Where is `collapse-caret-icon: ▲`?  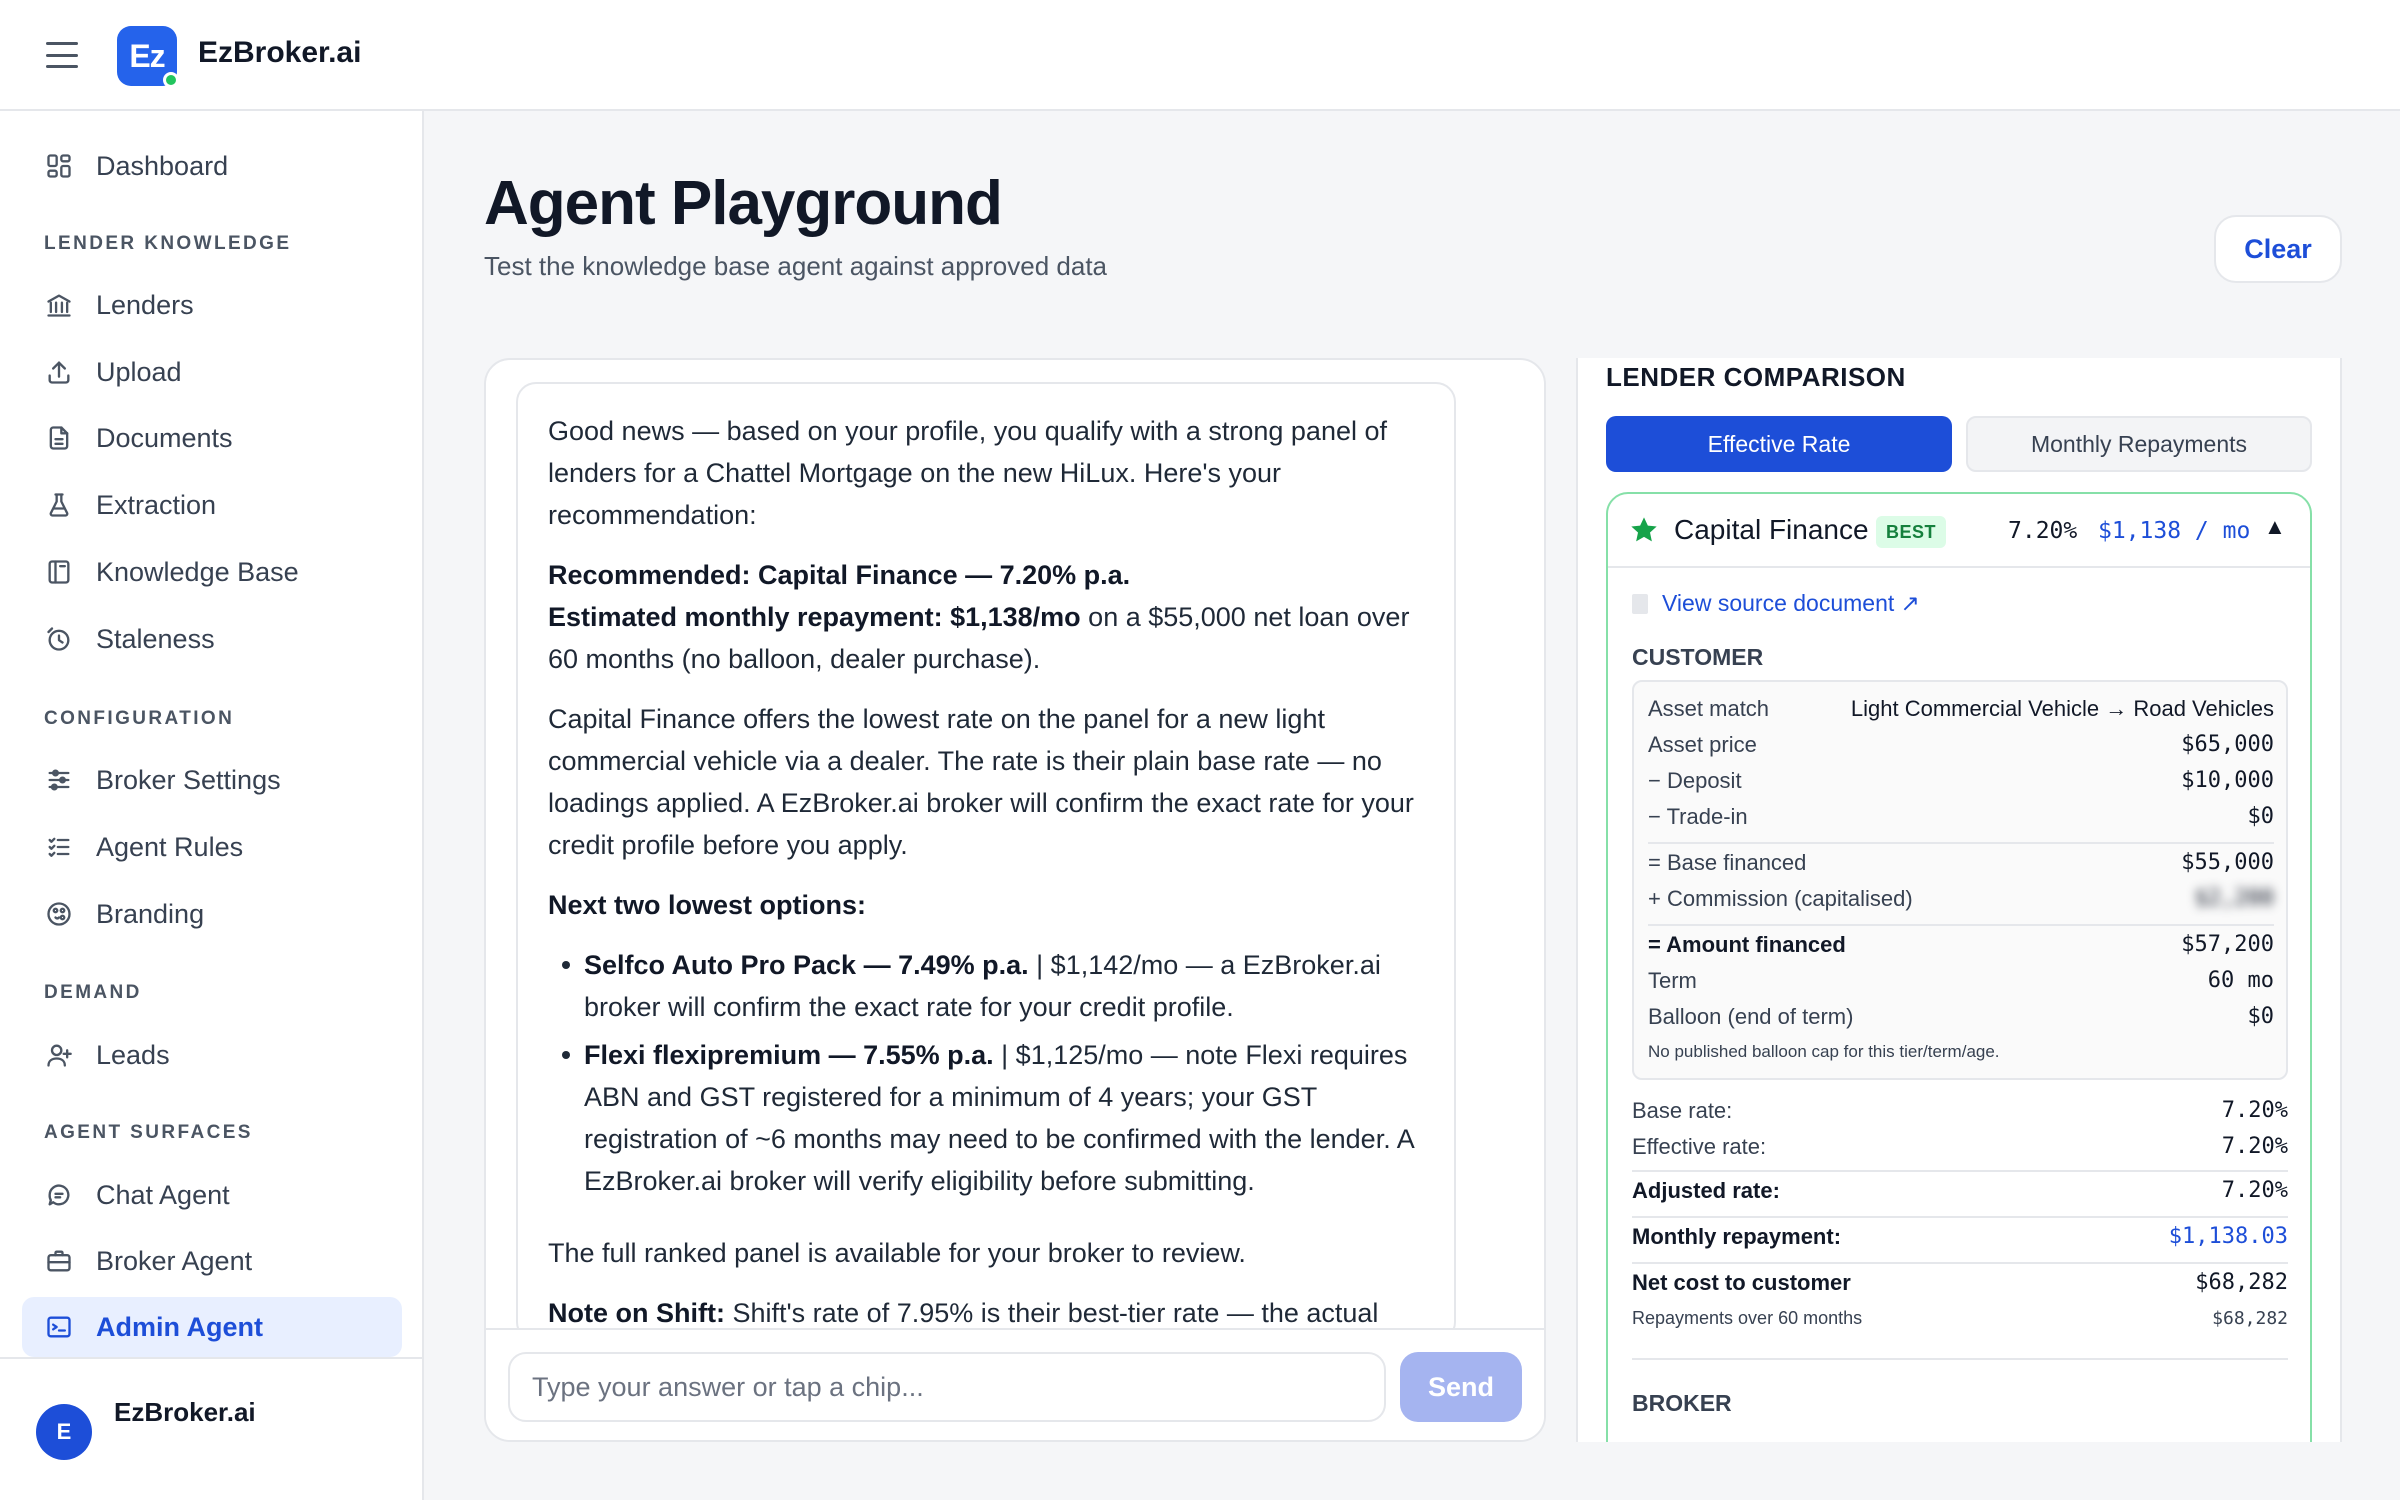 collapse-caret-icon: ▲ is located at coordinates (2275, 527).